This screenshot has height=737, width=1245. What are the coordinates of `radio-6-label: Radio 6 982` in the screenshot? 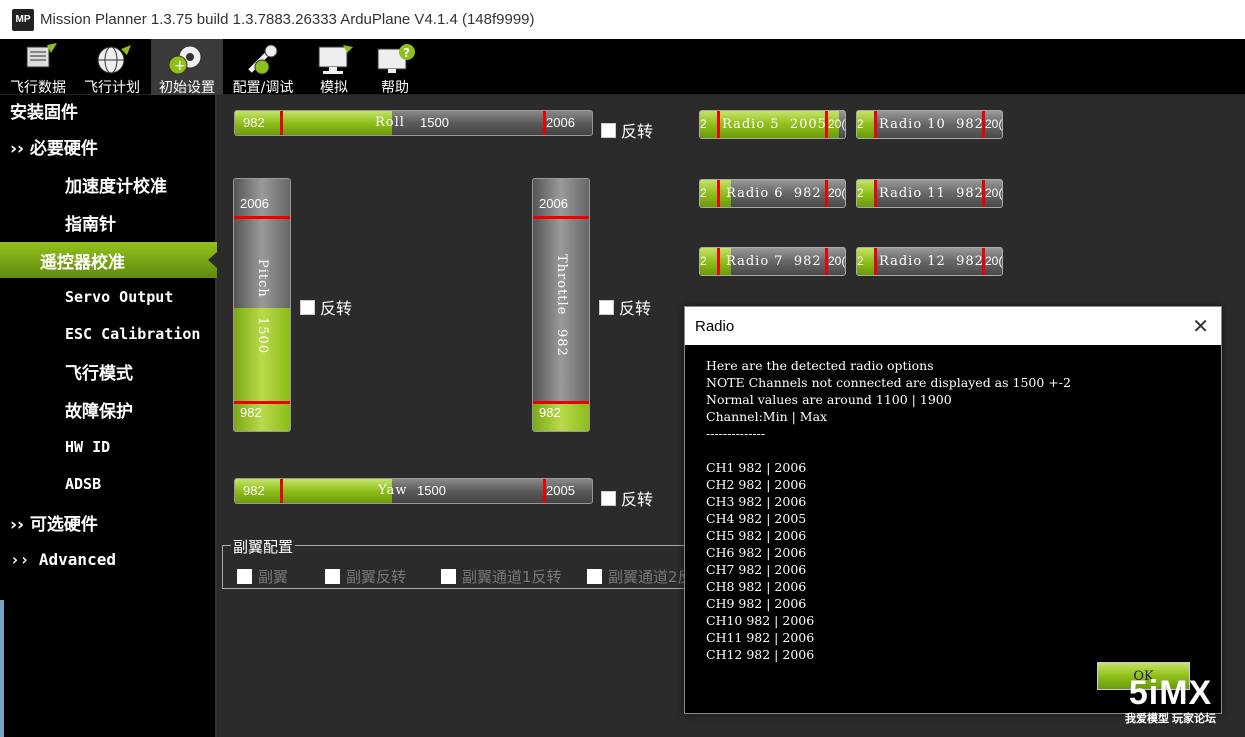 It's located at (774, 193).